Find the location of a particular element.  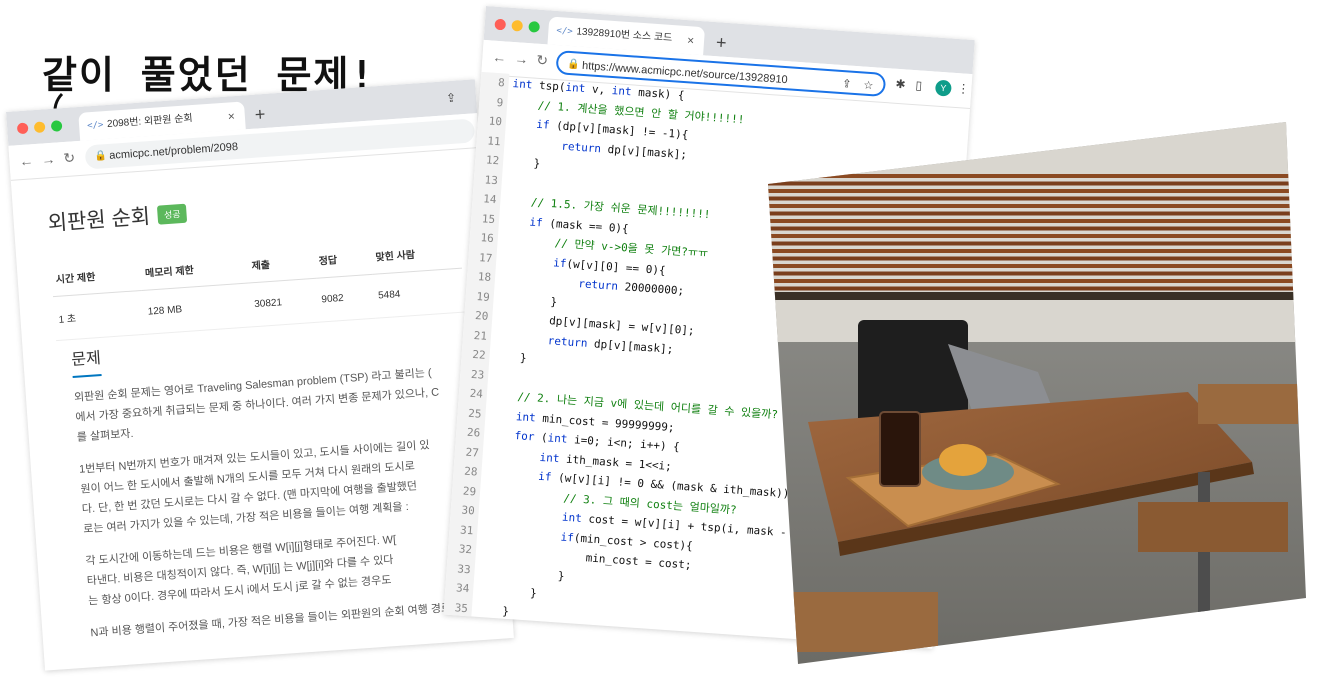

table-cell: 5484 is located at coordinates (419, 293).